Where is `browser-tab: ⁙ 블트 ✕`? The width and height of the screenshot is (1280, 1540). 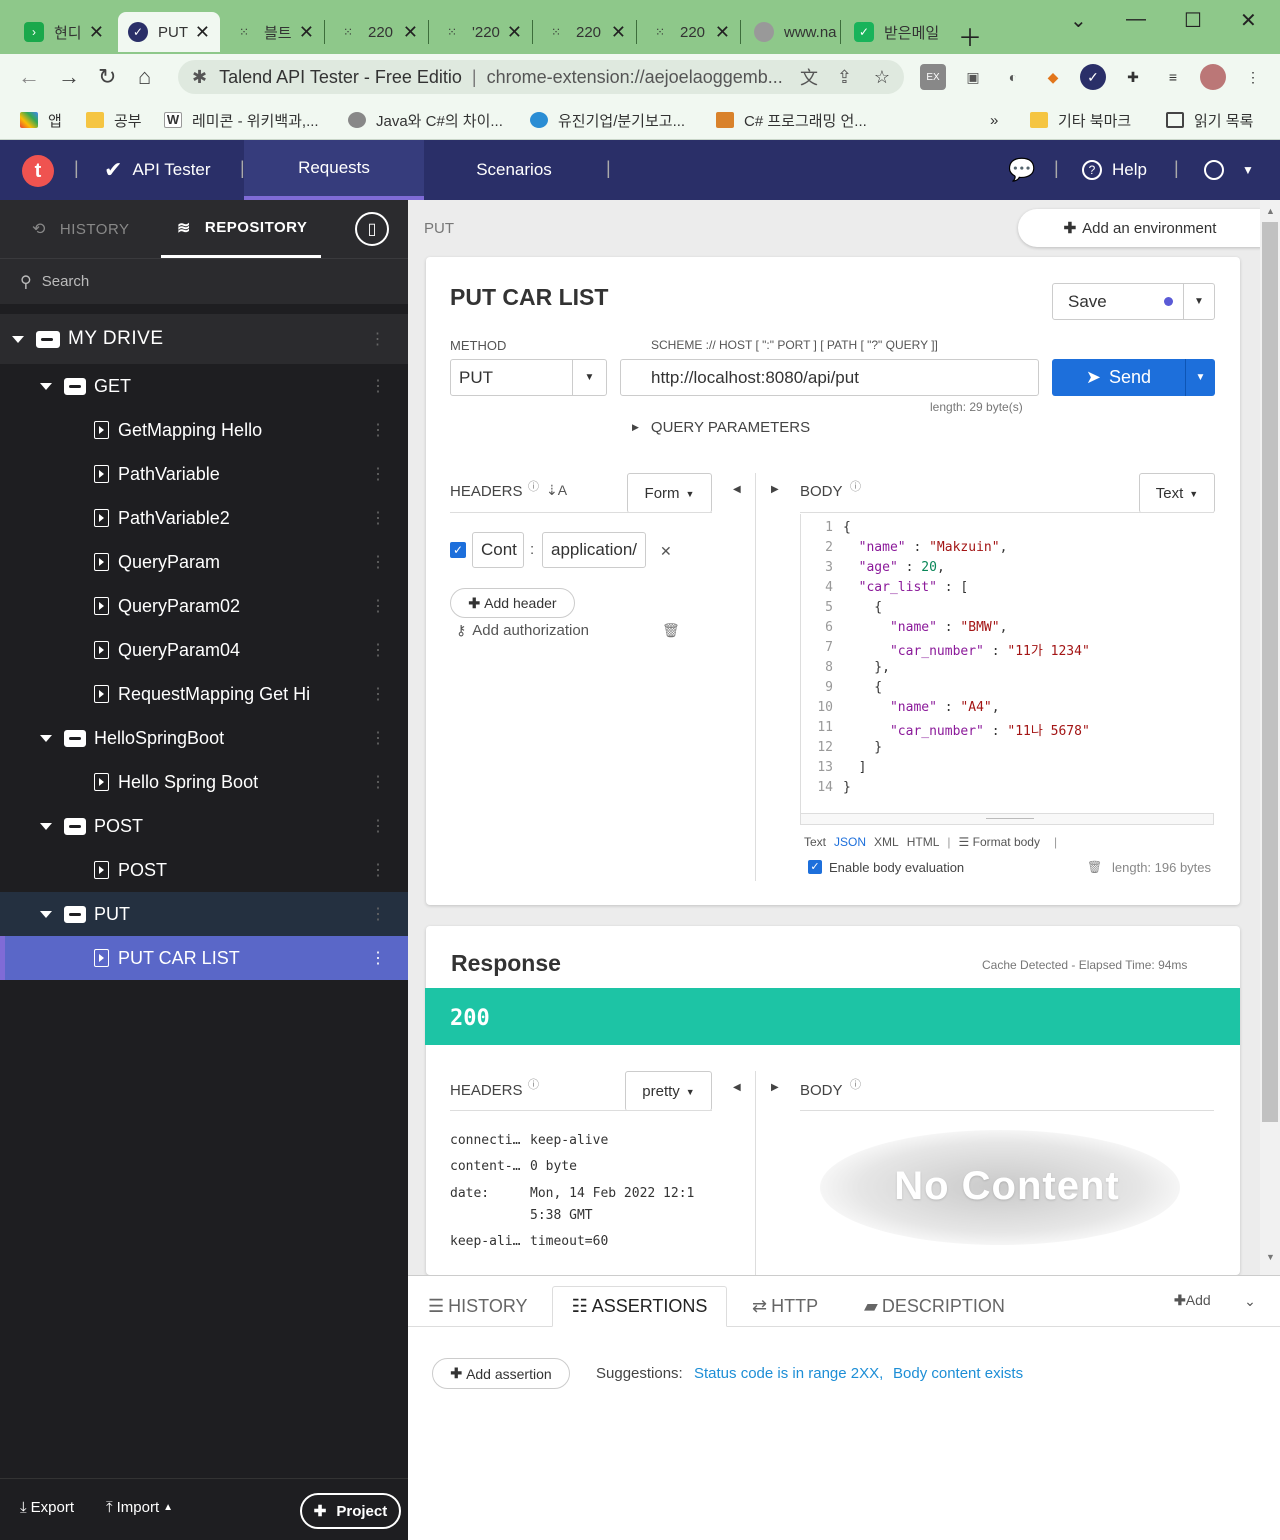 browser-tab: ⁙ 블트 ✕ is located at coordinates (274, 32).